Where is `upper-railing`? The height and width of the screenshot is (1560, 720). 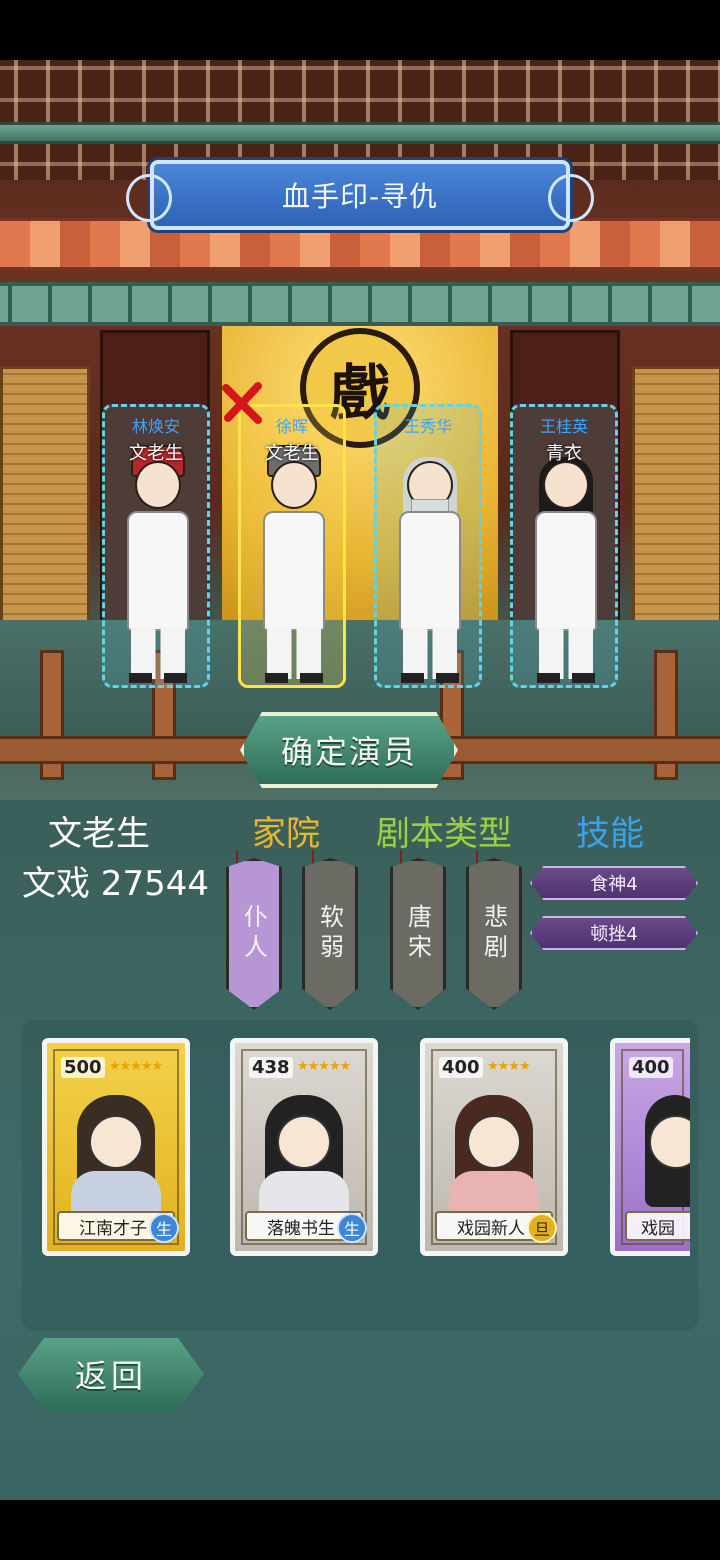 upper-railing is located at coordinates (360, 304).